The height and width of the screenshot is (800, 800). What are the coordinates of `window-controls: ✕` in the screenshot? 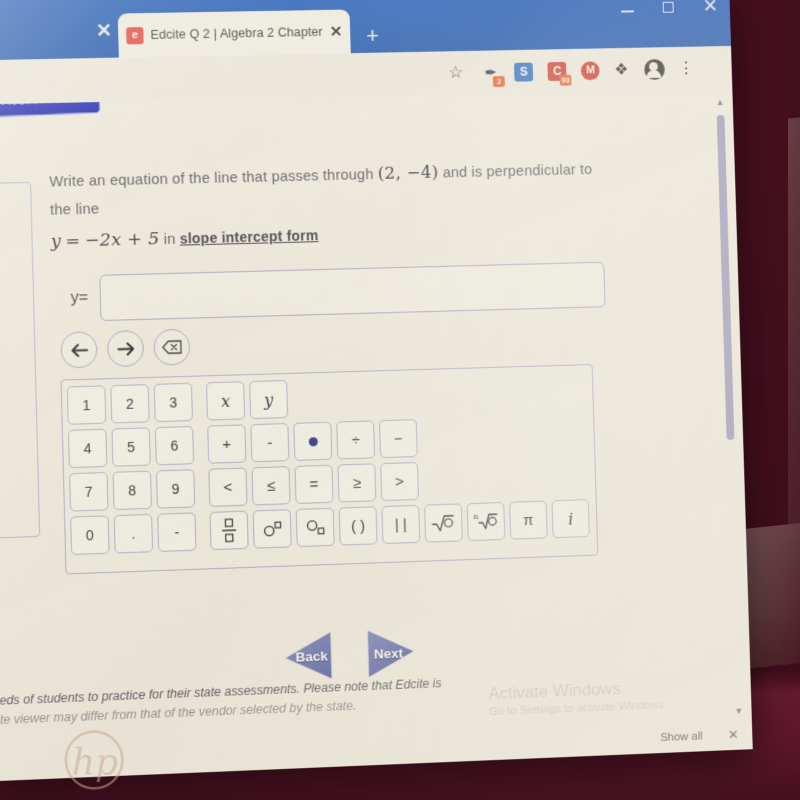 It's located at (669, 8).